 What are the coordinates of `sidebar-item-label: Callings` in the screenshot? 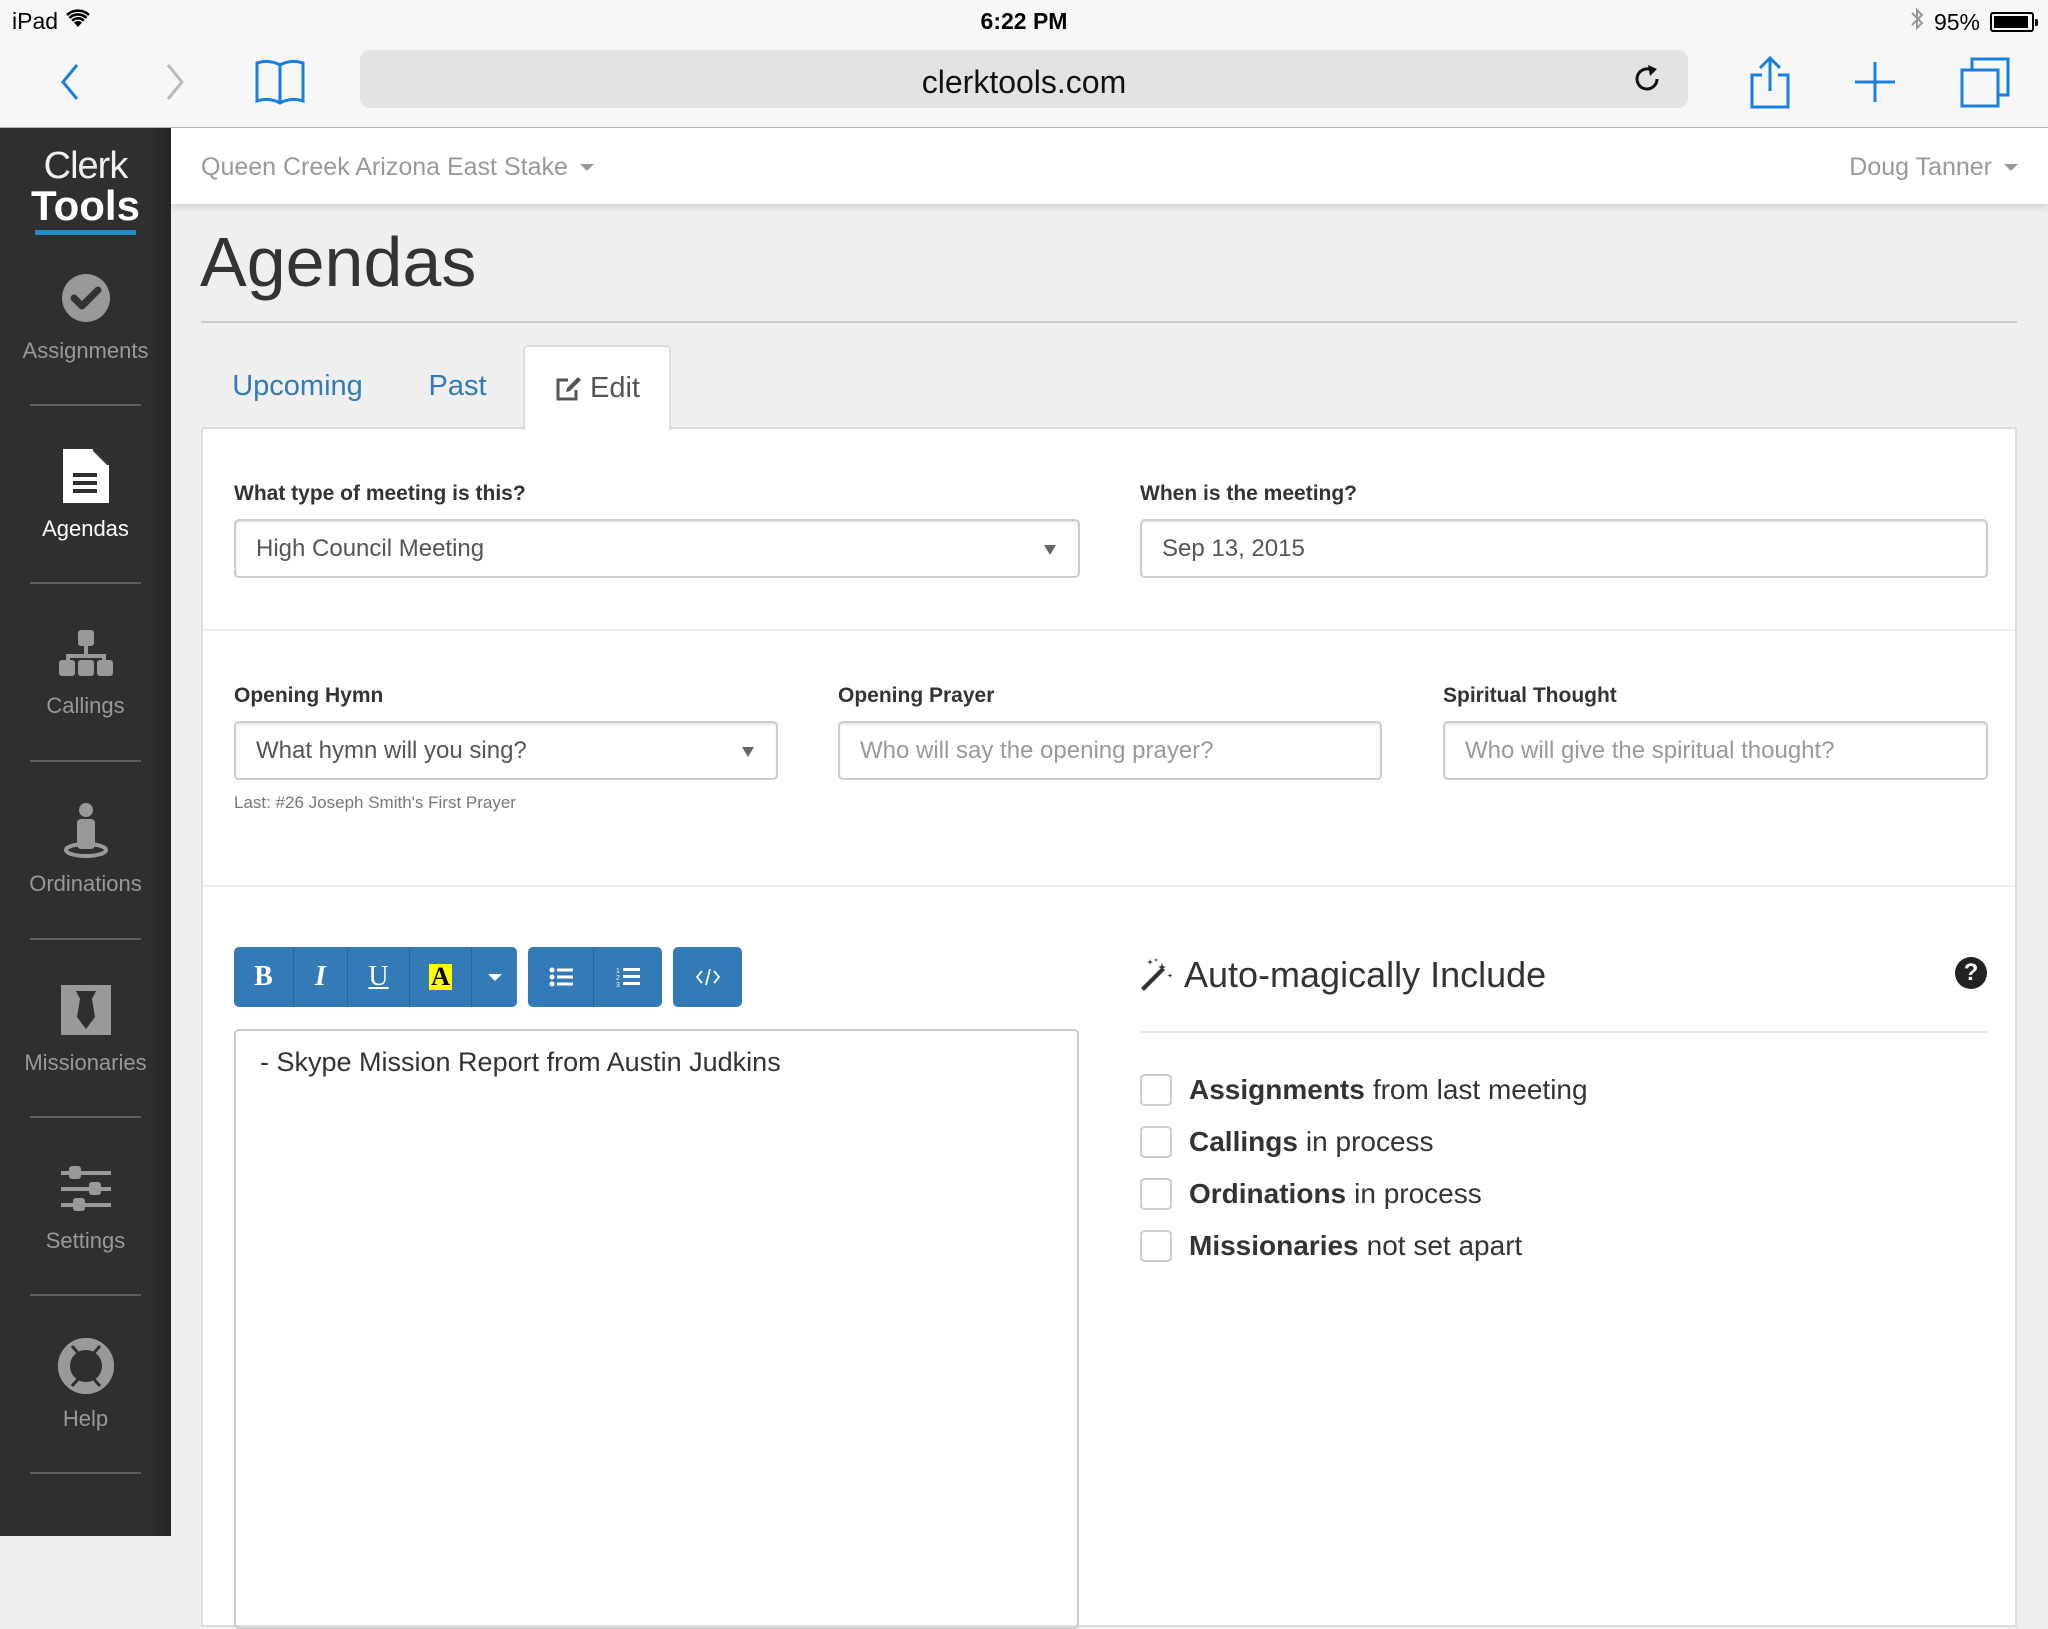 It's located at (85, 705).